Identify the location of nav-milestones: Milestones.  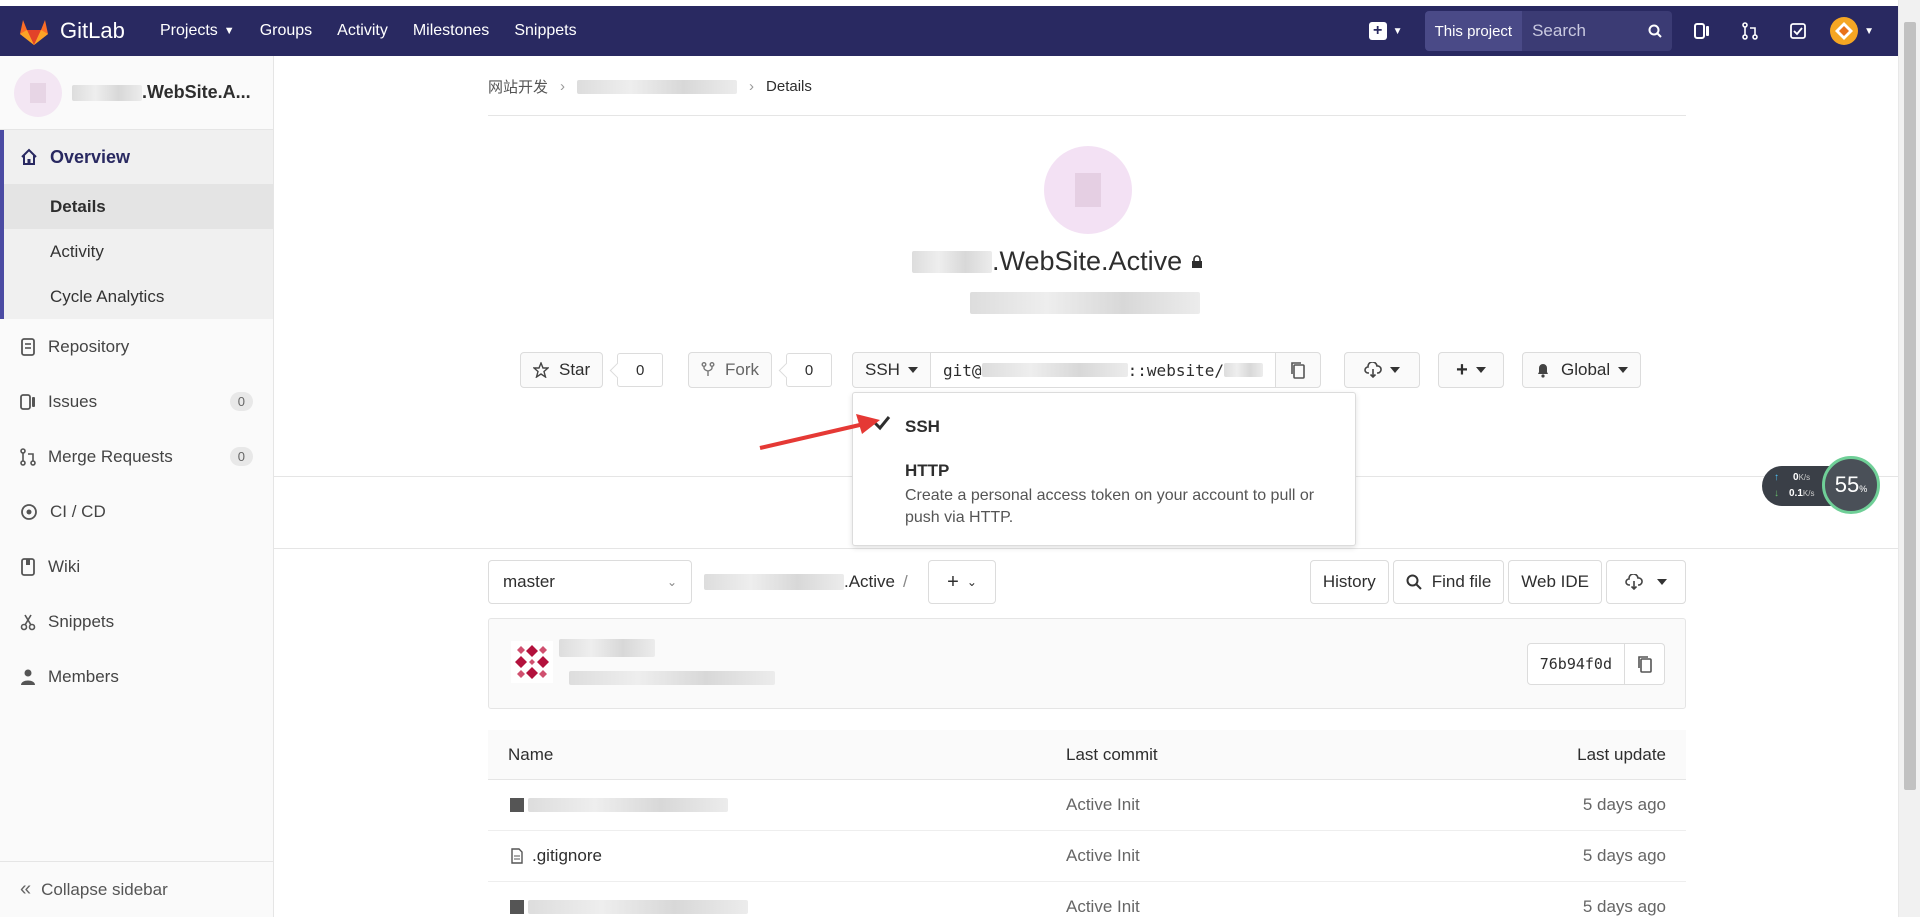
(451, 31).